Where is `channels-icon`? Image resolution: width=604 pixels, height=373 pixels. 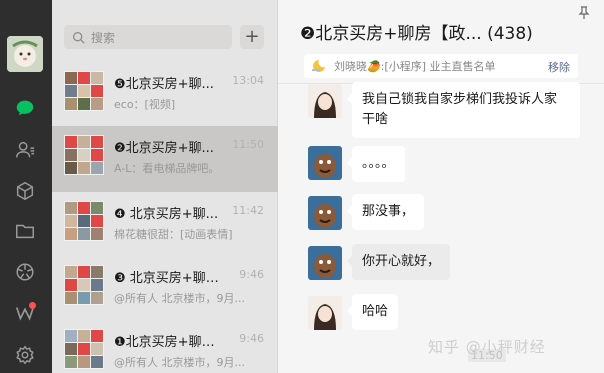 channels-icon is located at coordinates (25, 313).